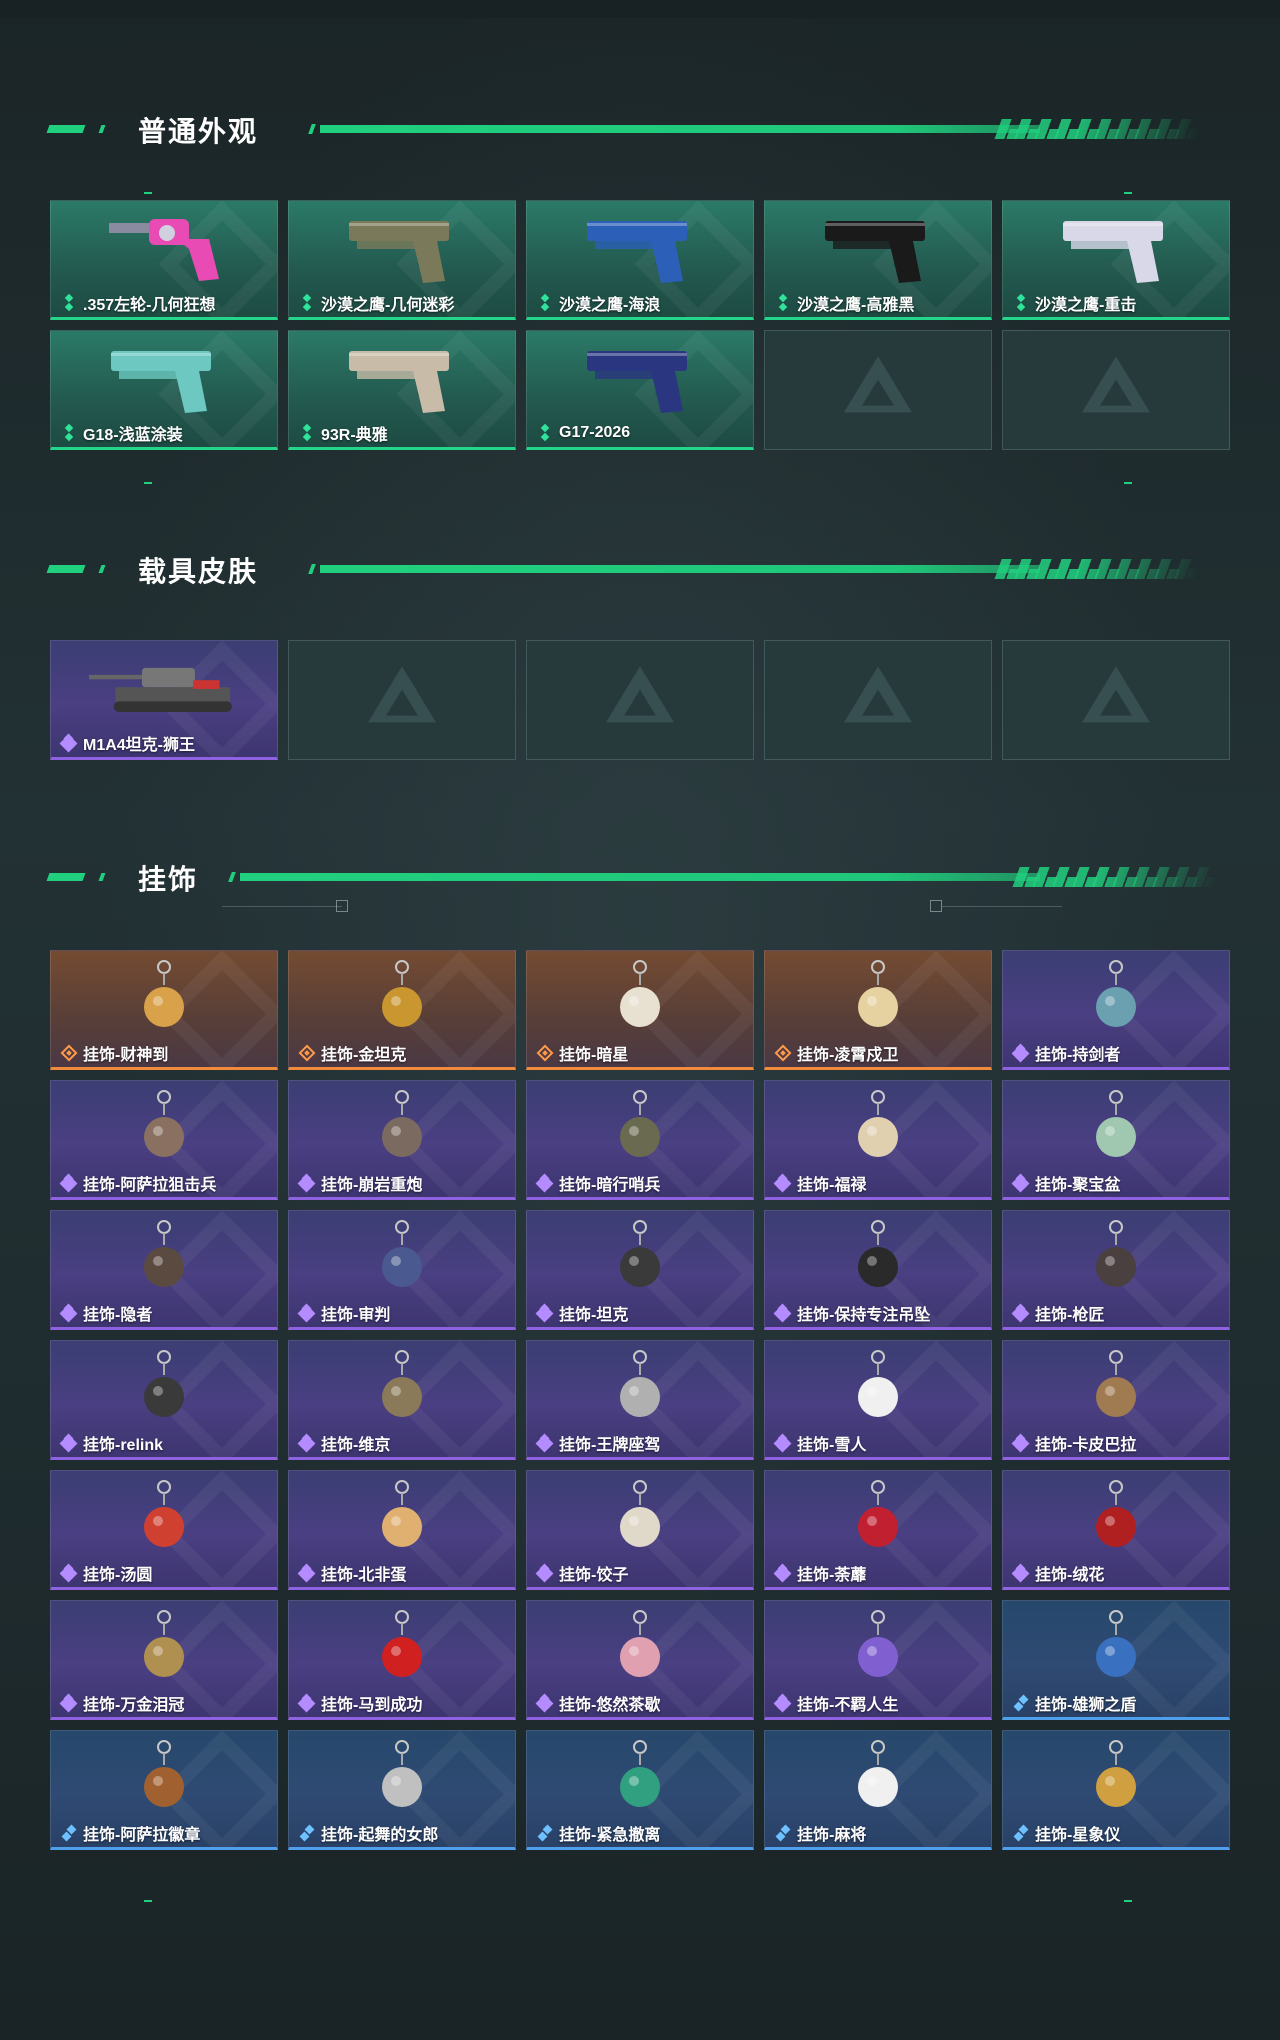  Describe the element at coordinates (878, 1400) in the screenshot. I see `item-card: 挂饰-雪人` at that location.